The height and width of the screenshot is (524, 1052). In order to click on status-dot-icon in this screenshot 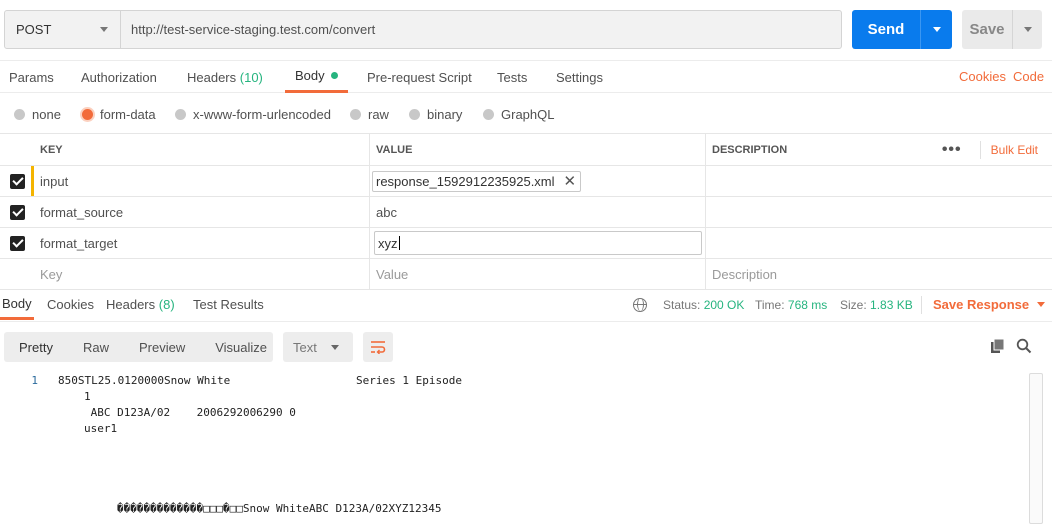, I will do `click(334, 75)`.